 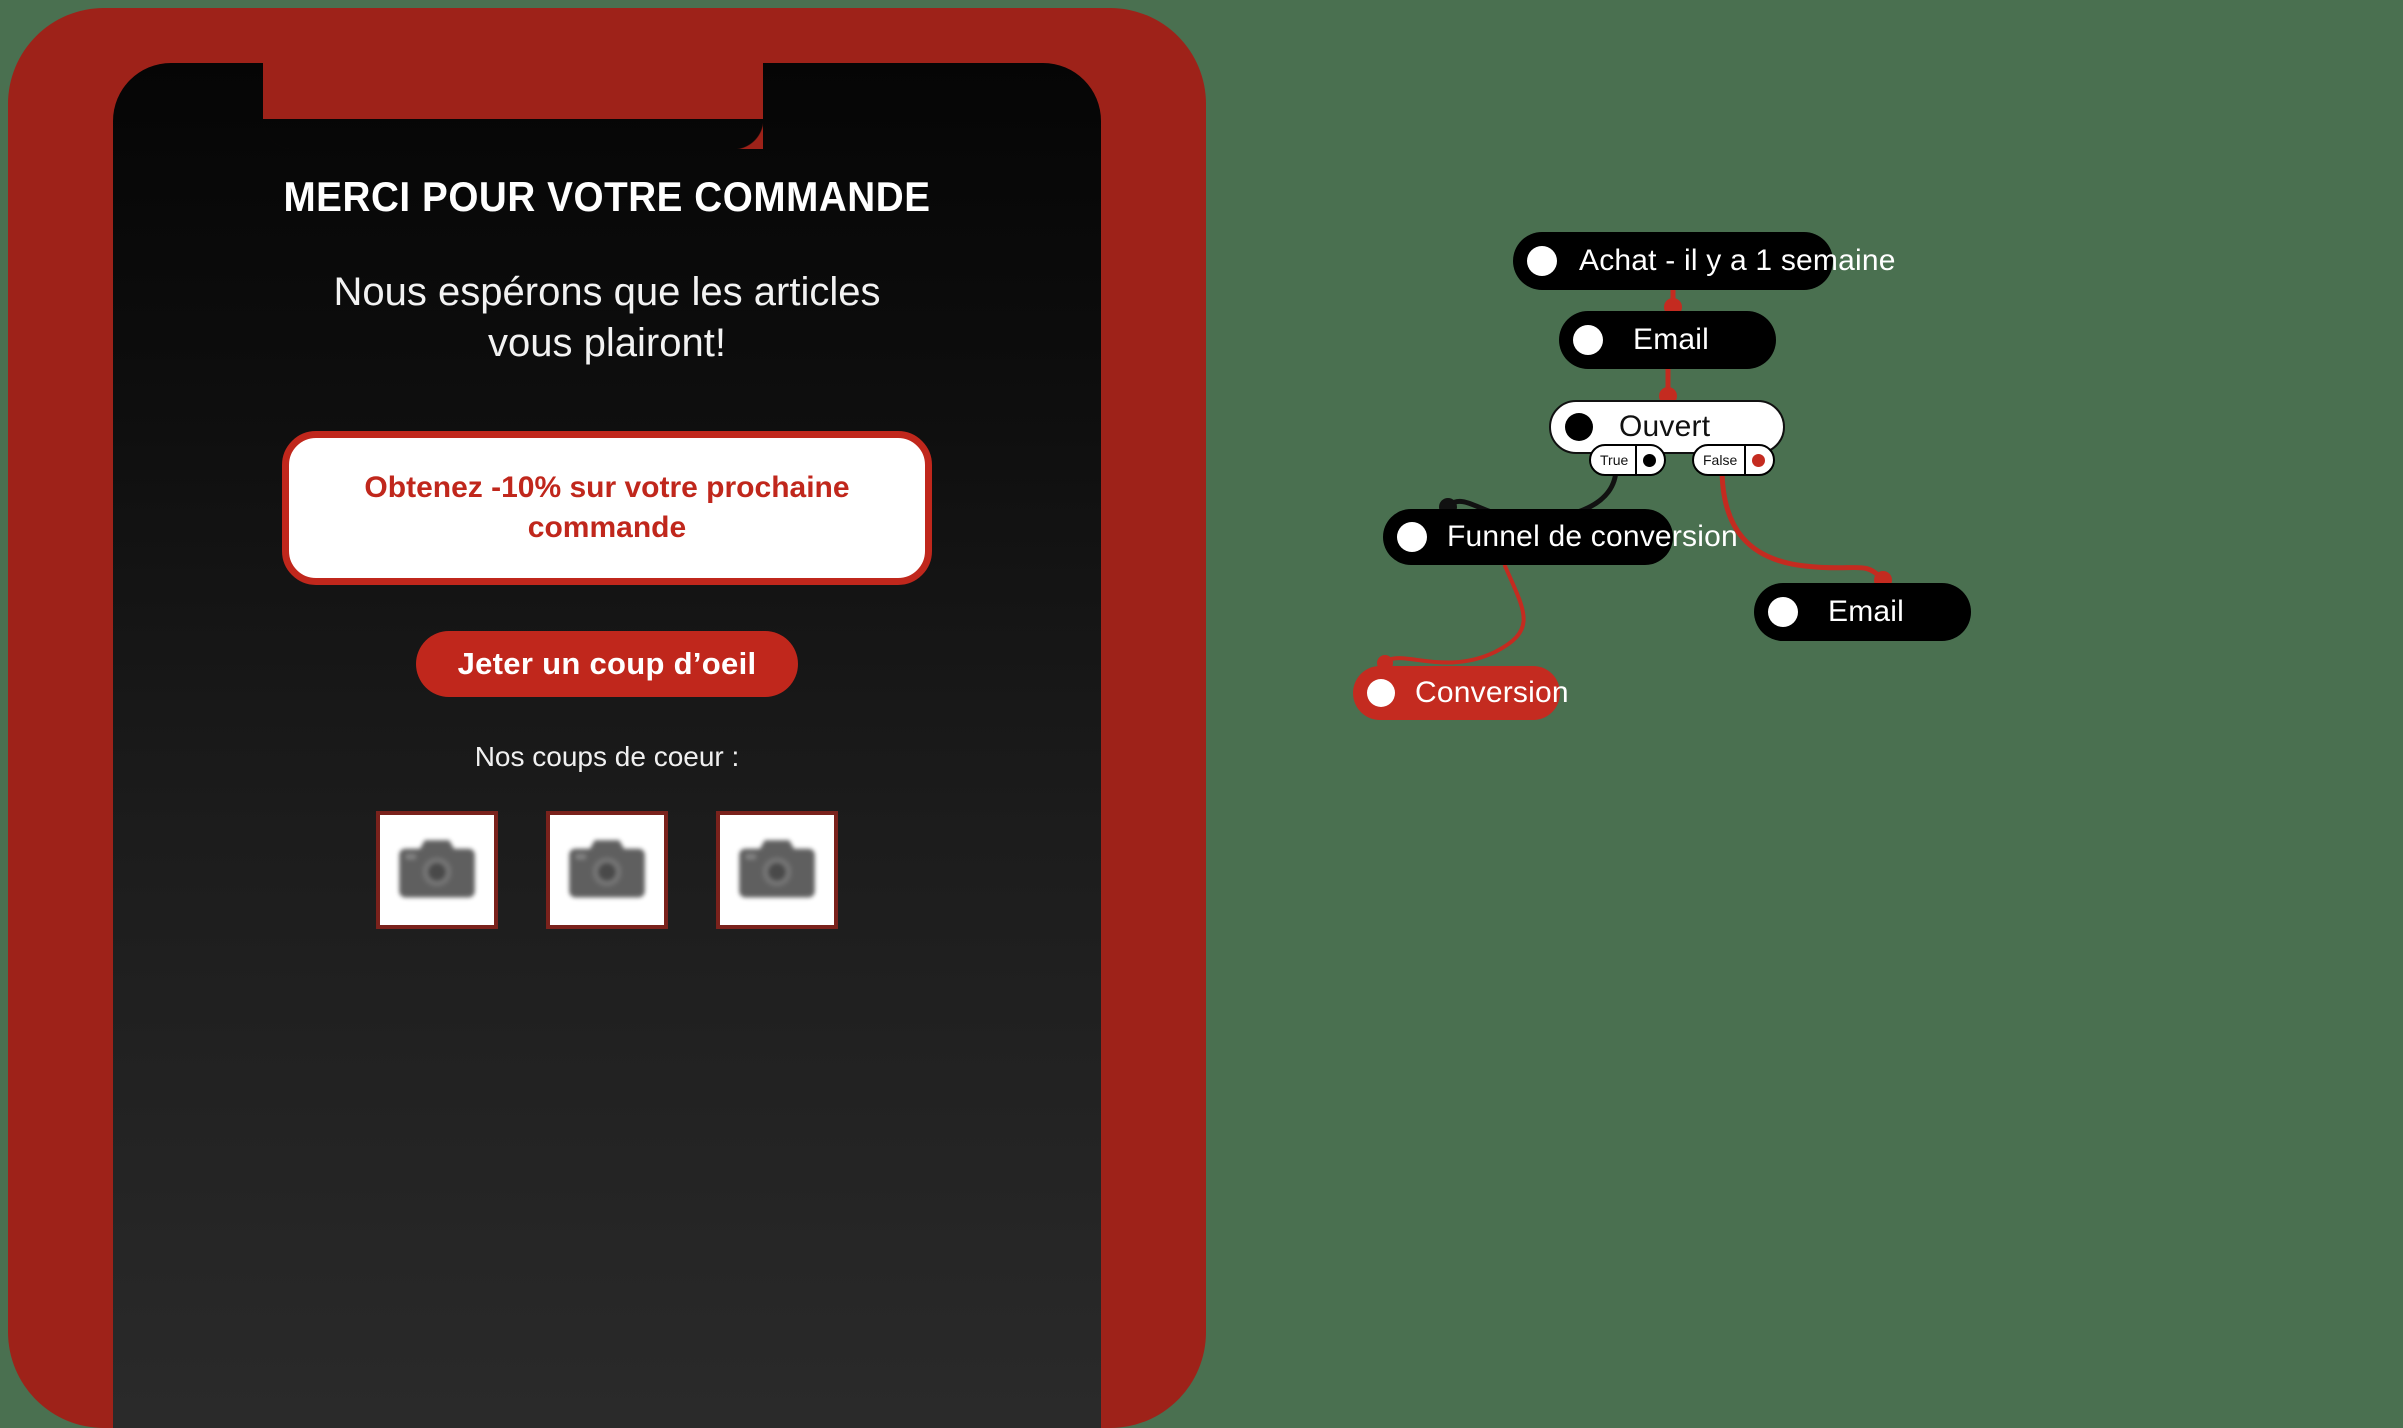 What do you see at coordinates (1614, 460) in the screenshot?
I see `flow-port-label: True` at bounding box center [1614, 460].